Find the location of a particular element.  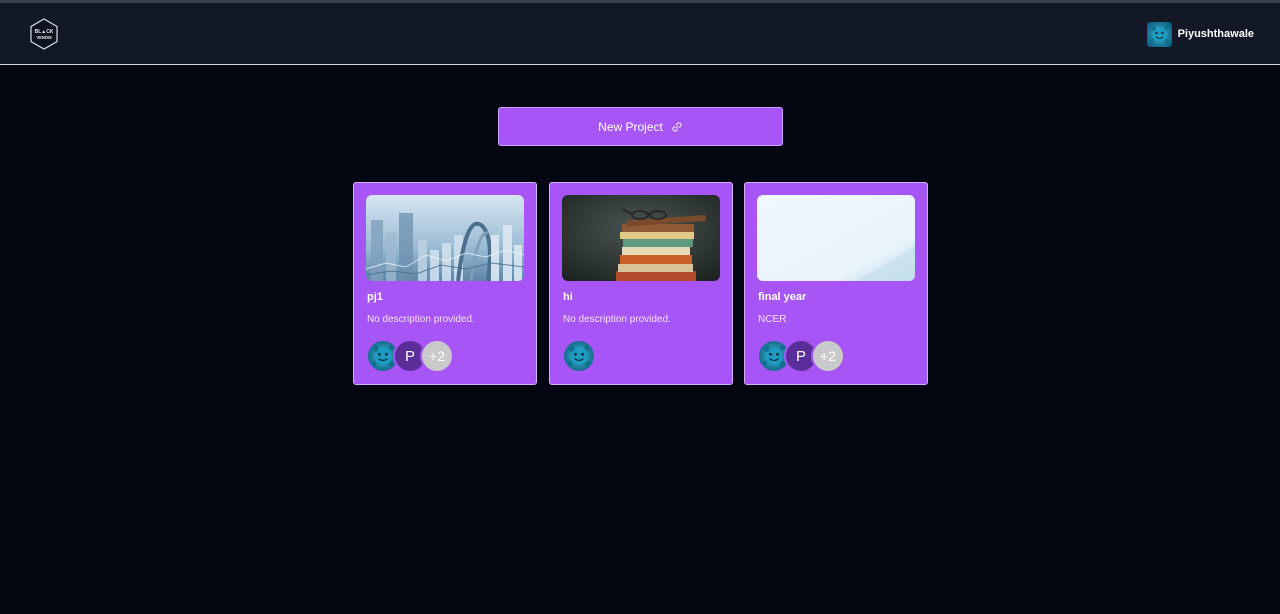

project-card: hi No description provided. is located at coordinates (641, 283).